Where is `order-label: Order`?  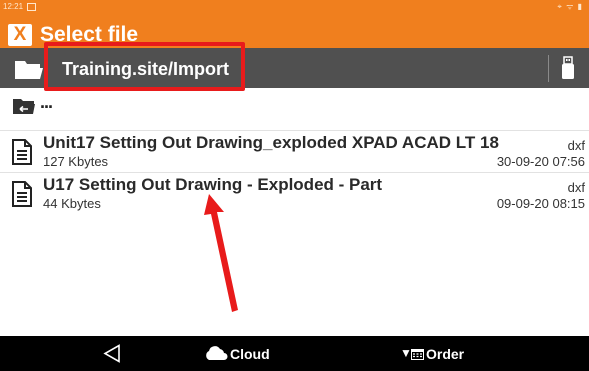
order-label: Order is located at coordinates (445, 354).